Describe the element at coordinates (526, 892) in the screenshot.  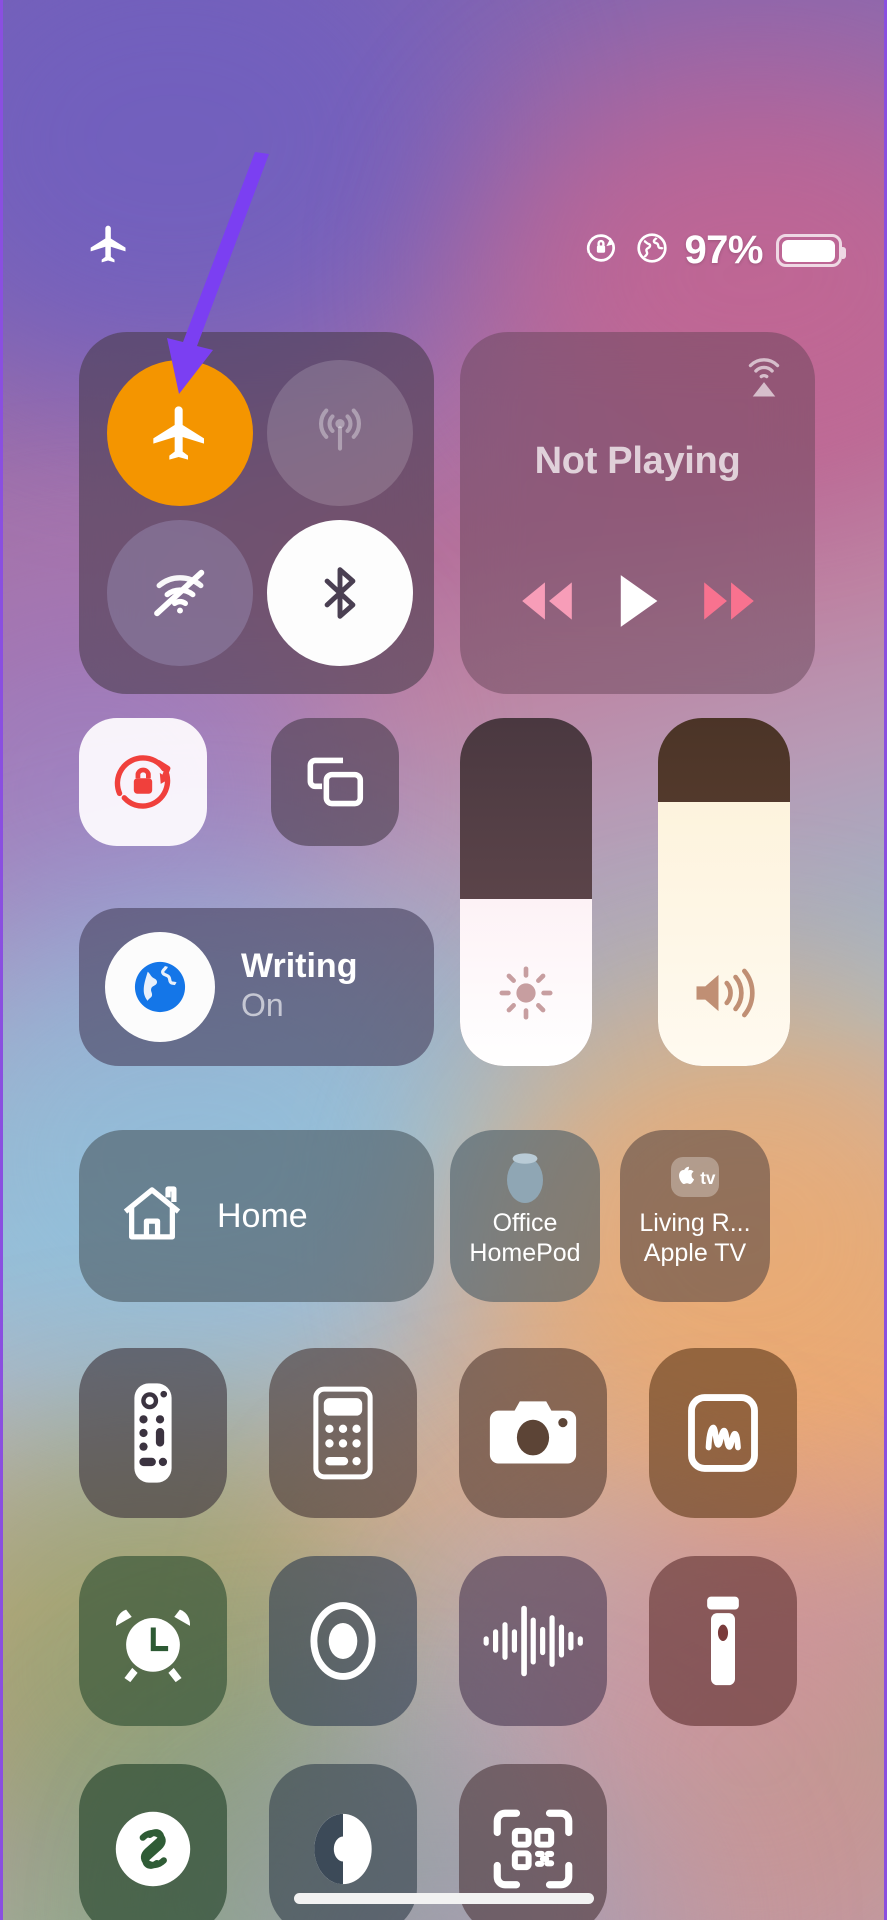
I see `brightness-slider` at that location.